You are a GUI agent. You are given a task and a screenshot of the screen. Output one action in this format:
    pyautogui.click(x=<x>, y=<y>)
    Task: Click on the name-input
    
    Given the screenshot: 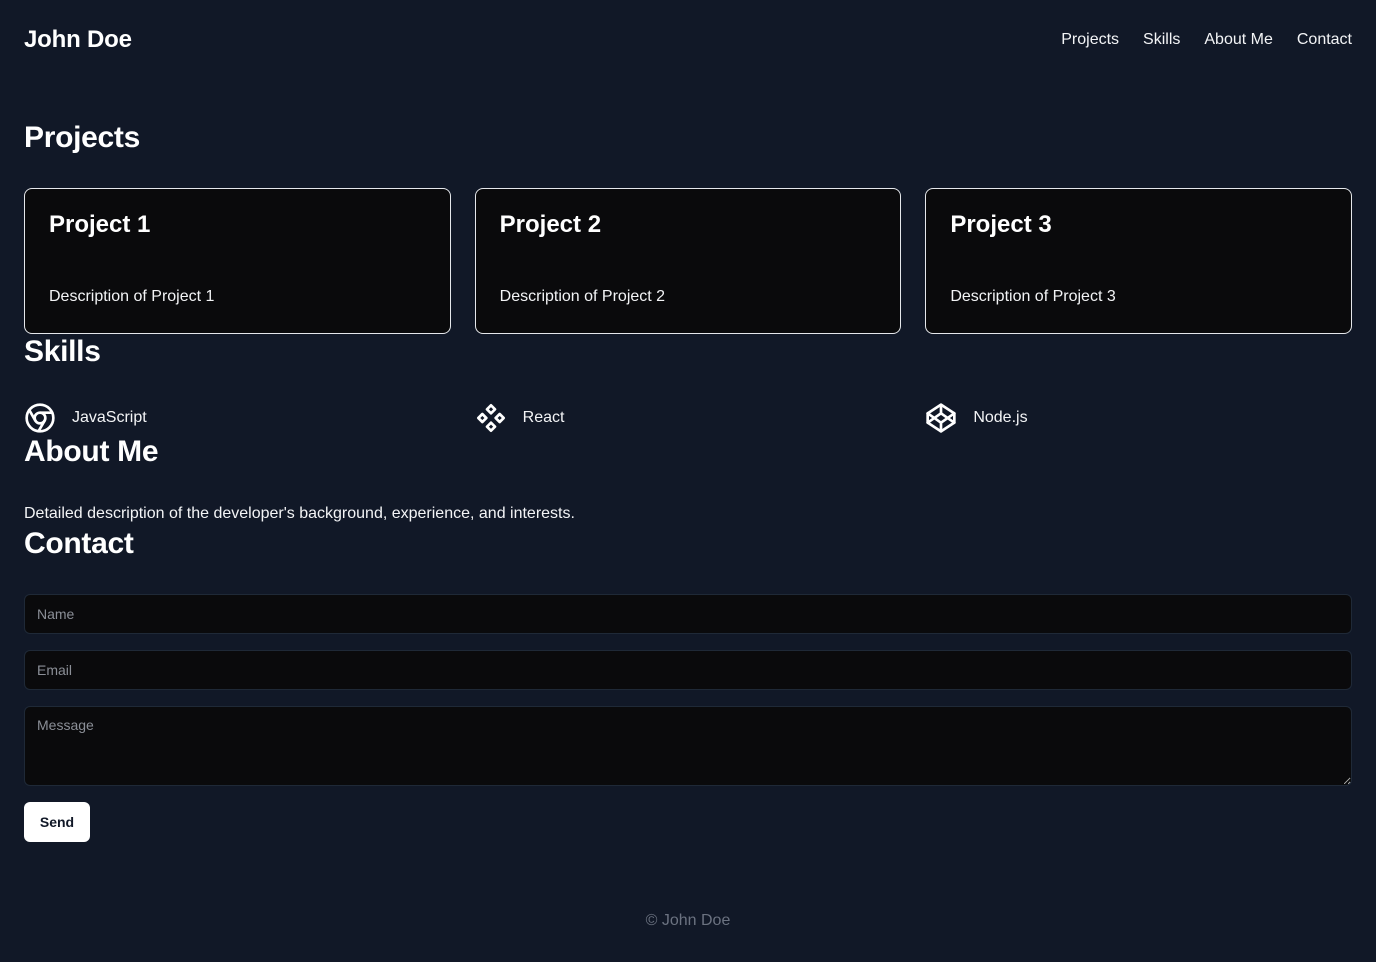 What is the action you would take?
    pyautogui.click(x=688, y=614)
    